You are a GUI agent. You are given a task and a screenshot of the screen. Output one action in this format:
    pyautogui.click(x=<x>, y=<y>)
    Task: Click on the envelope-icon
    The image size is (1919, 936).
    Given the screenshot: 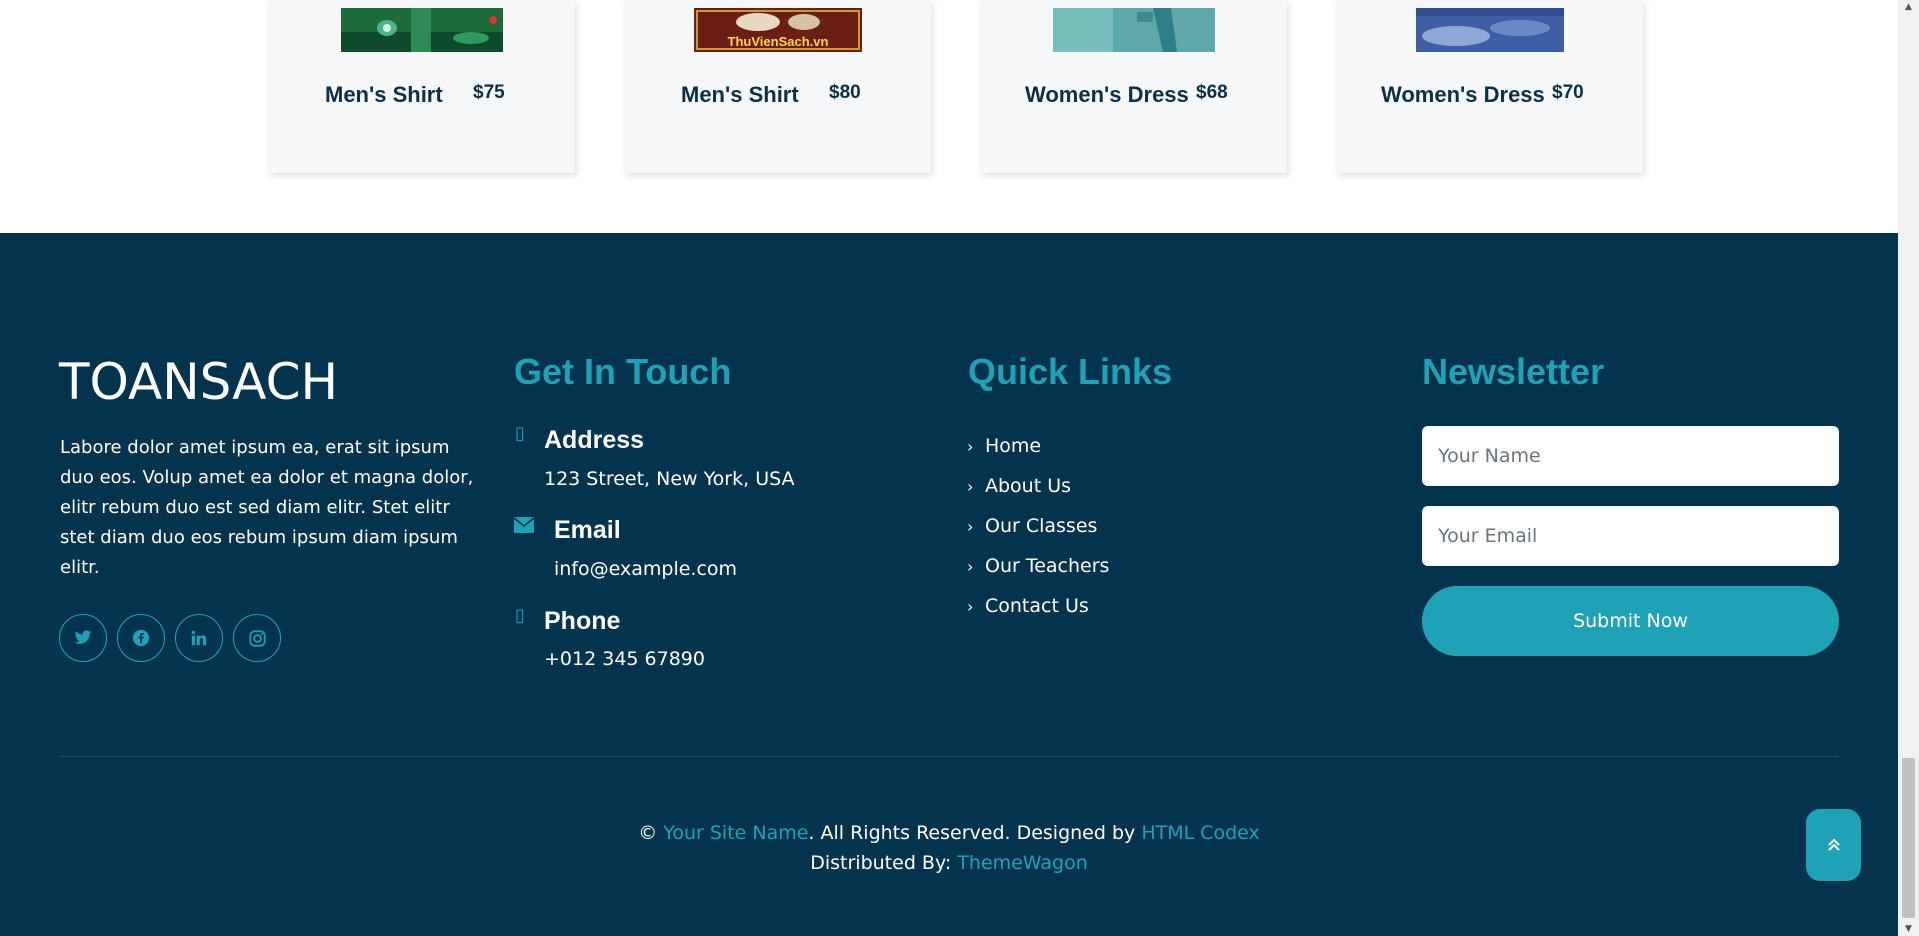 What is the action you would take?
    pyautogui.click(x=524, y=527)
    